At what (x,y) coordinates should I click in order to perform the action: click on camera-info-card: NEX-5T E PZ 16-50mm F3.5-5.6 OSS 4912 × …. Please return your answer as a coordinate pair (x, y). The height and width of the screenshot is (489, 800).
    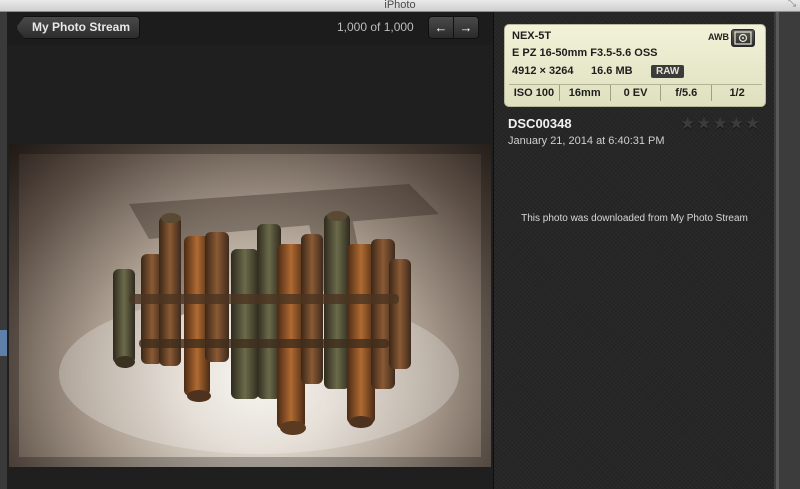
    Looking at the image, I should click on (635, 65).